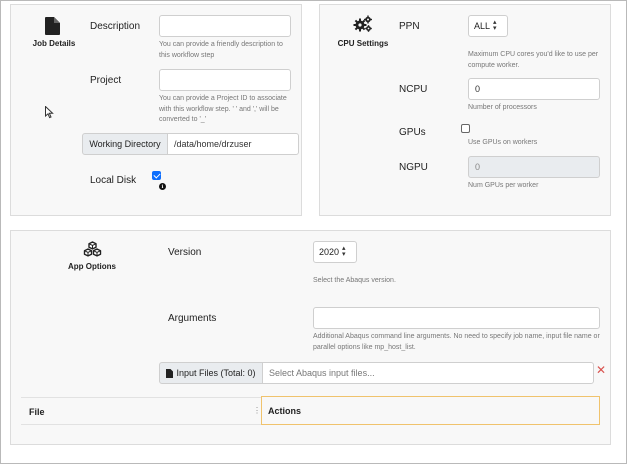 Image resolution: width=627 pixels, height=464 pixels. I want to click on gpus-checkbox, so click(465, 128).